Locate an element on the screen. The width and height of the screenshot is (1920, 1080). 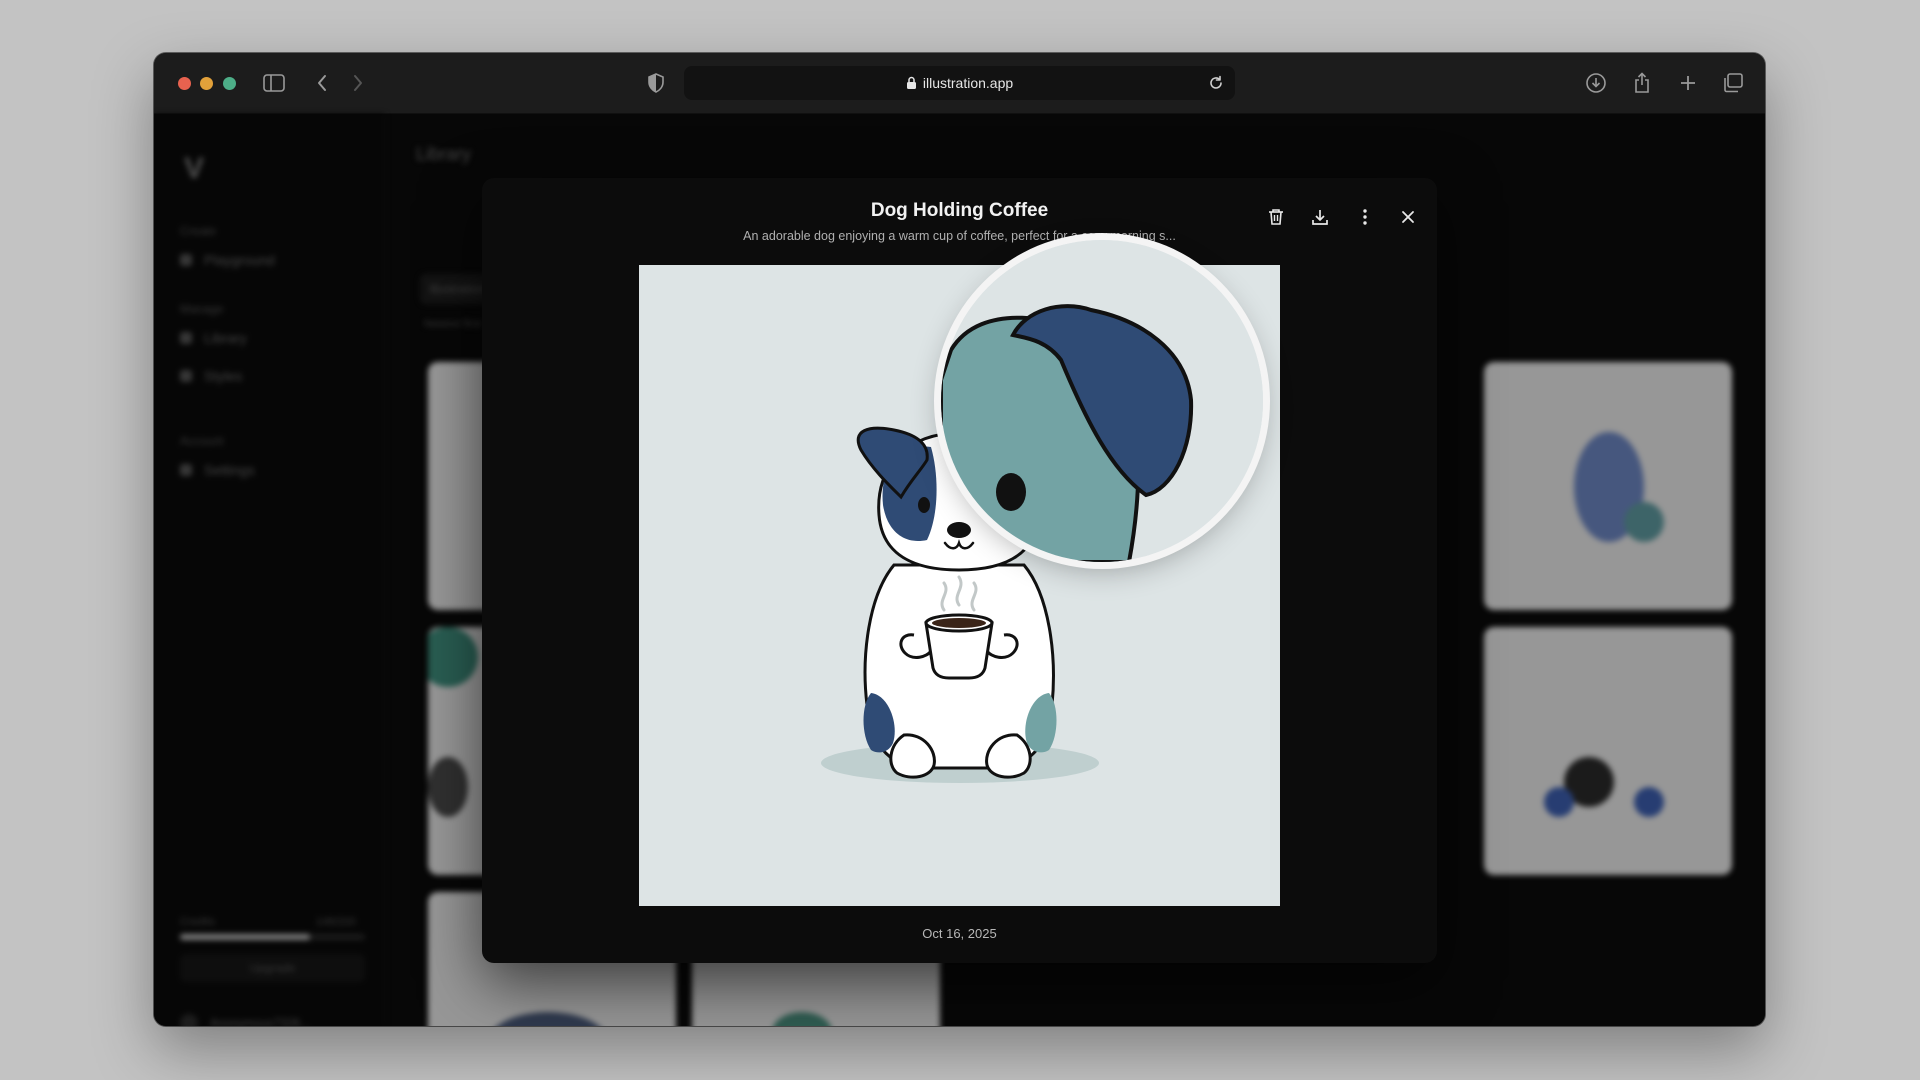
address-bar: illustration.app is located at coordinates (959, 83).